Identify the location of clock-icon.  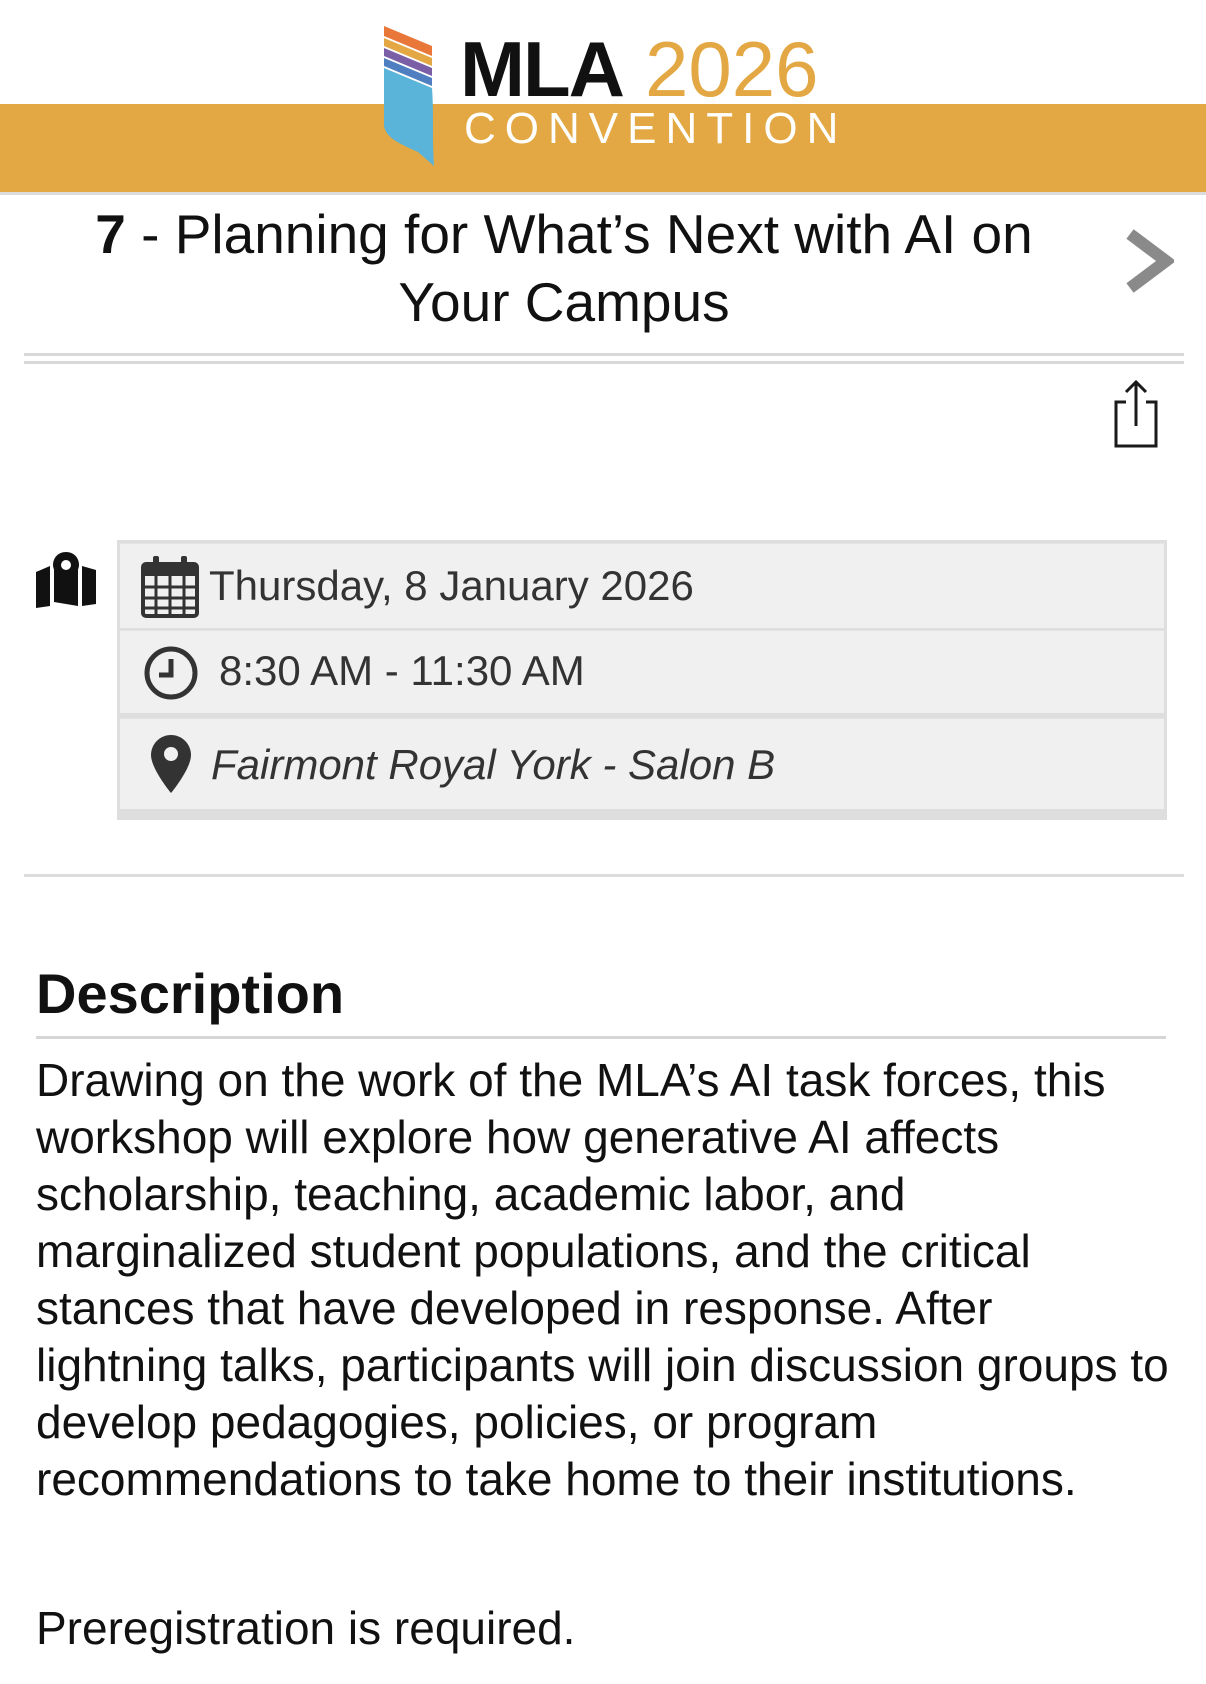
(171, 673).